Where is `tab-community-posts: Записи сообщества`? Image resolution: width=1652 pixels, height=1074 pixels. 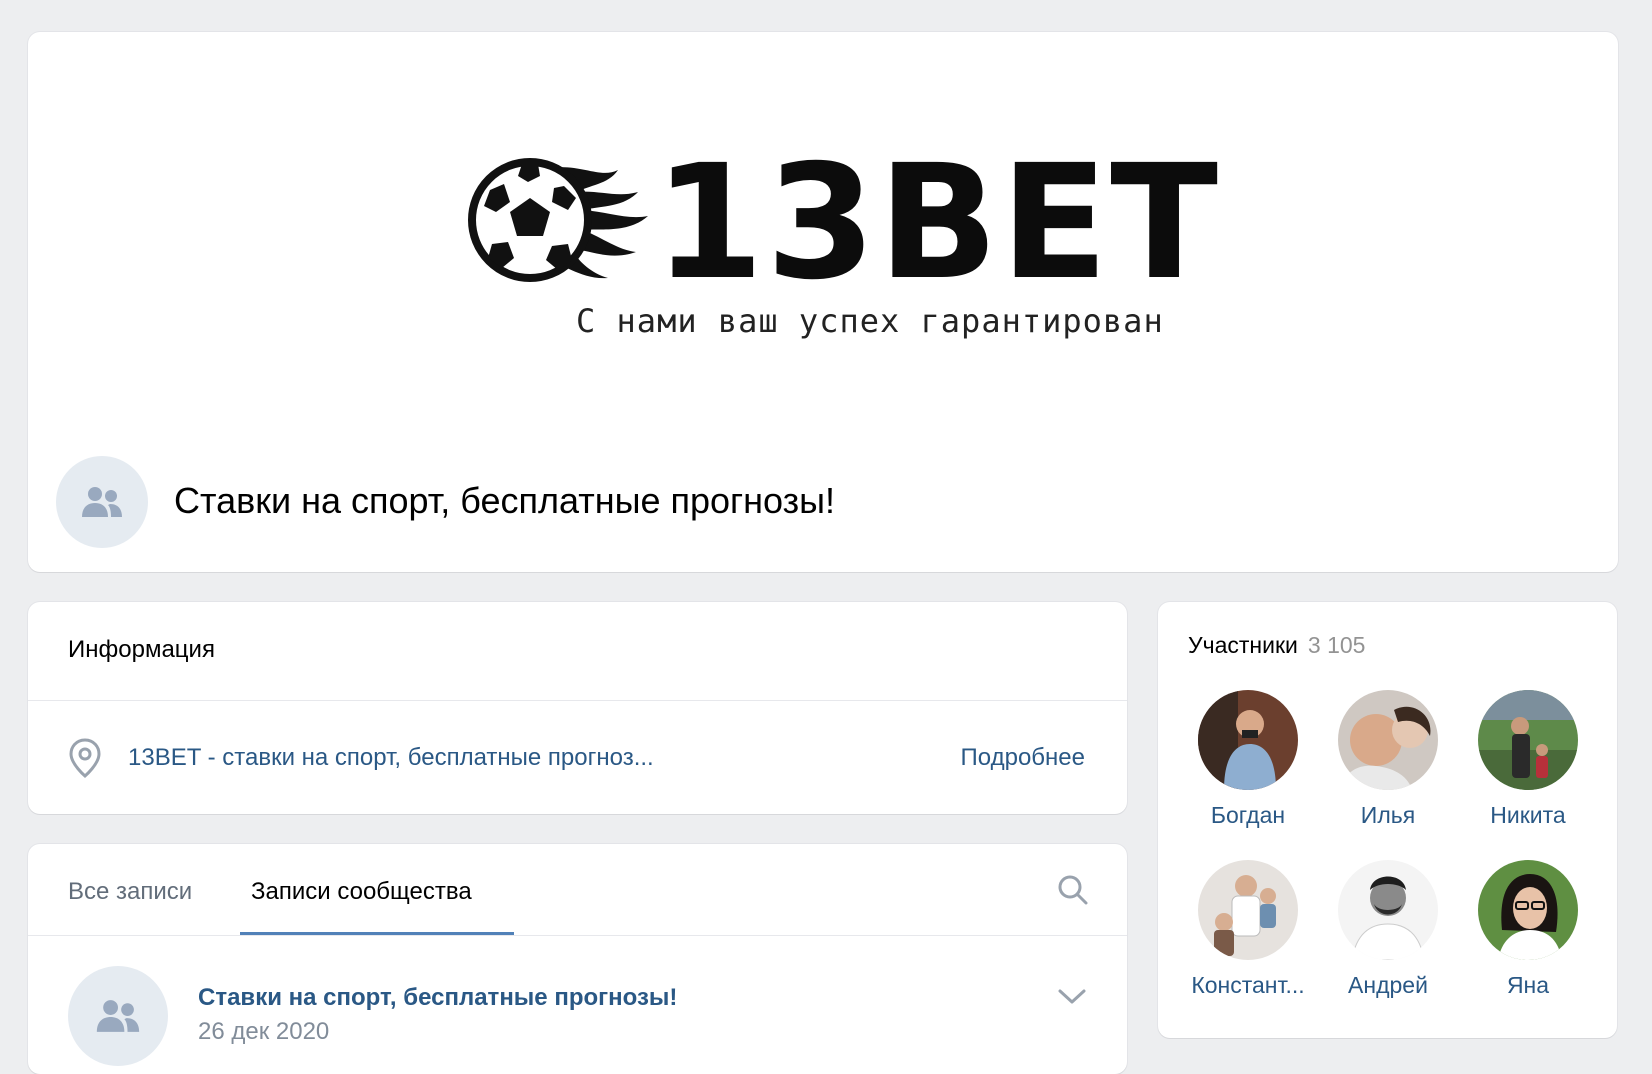
tab-community-posts: Записи сообщества is located at coordinates (361, 892).